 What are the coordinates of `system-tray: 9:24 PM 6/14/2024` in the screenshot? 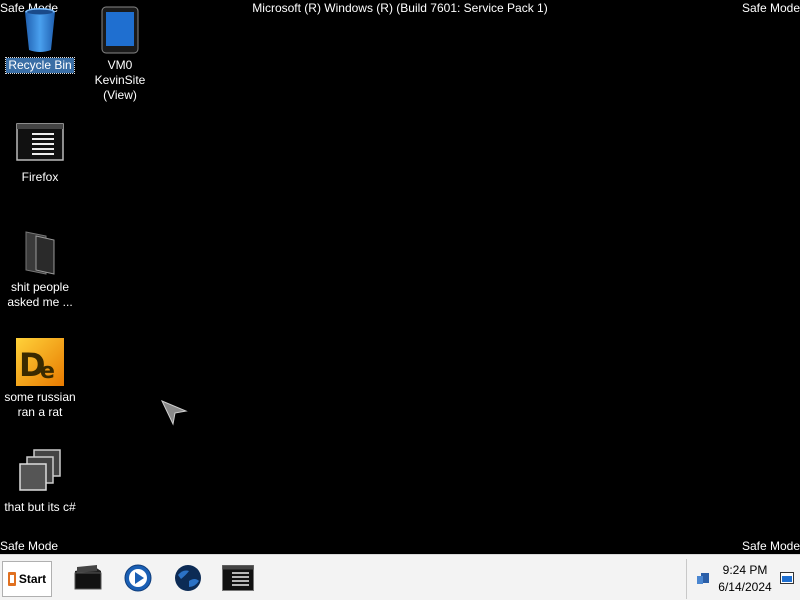 It's located at (743, 579).